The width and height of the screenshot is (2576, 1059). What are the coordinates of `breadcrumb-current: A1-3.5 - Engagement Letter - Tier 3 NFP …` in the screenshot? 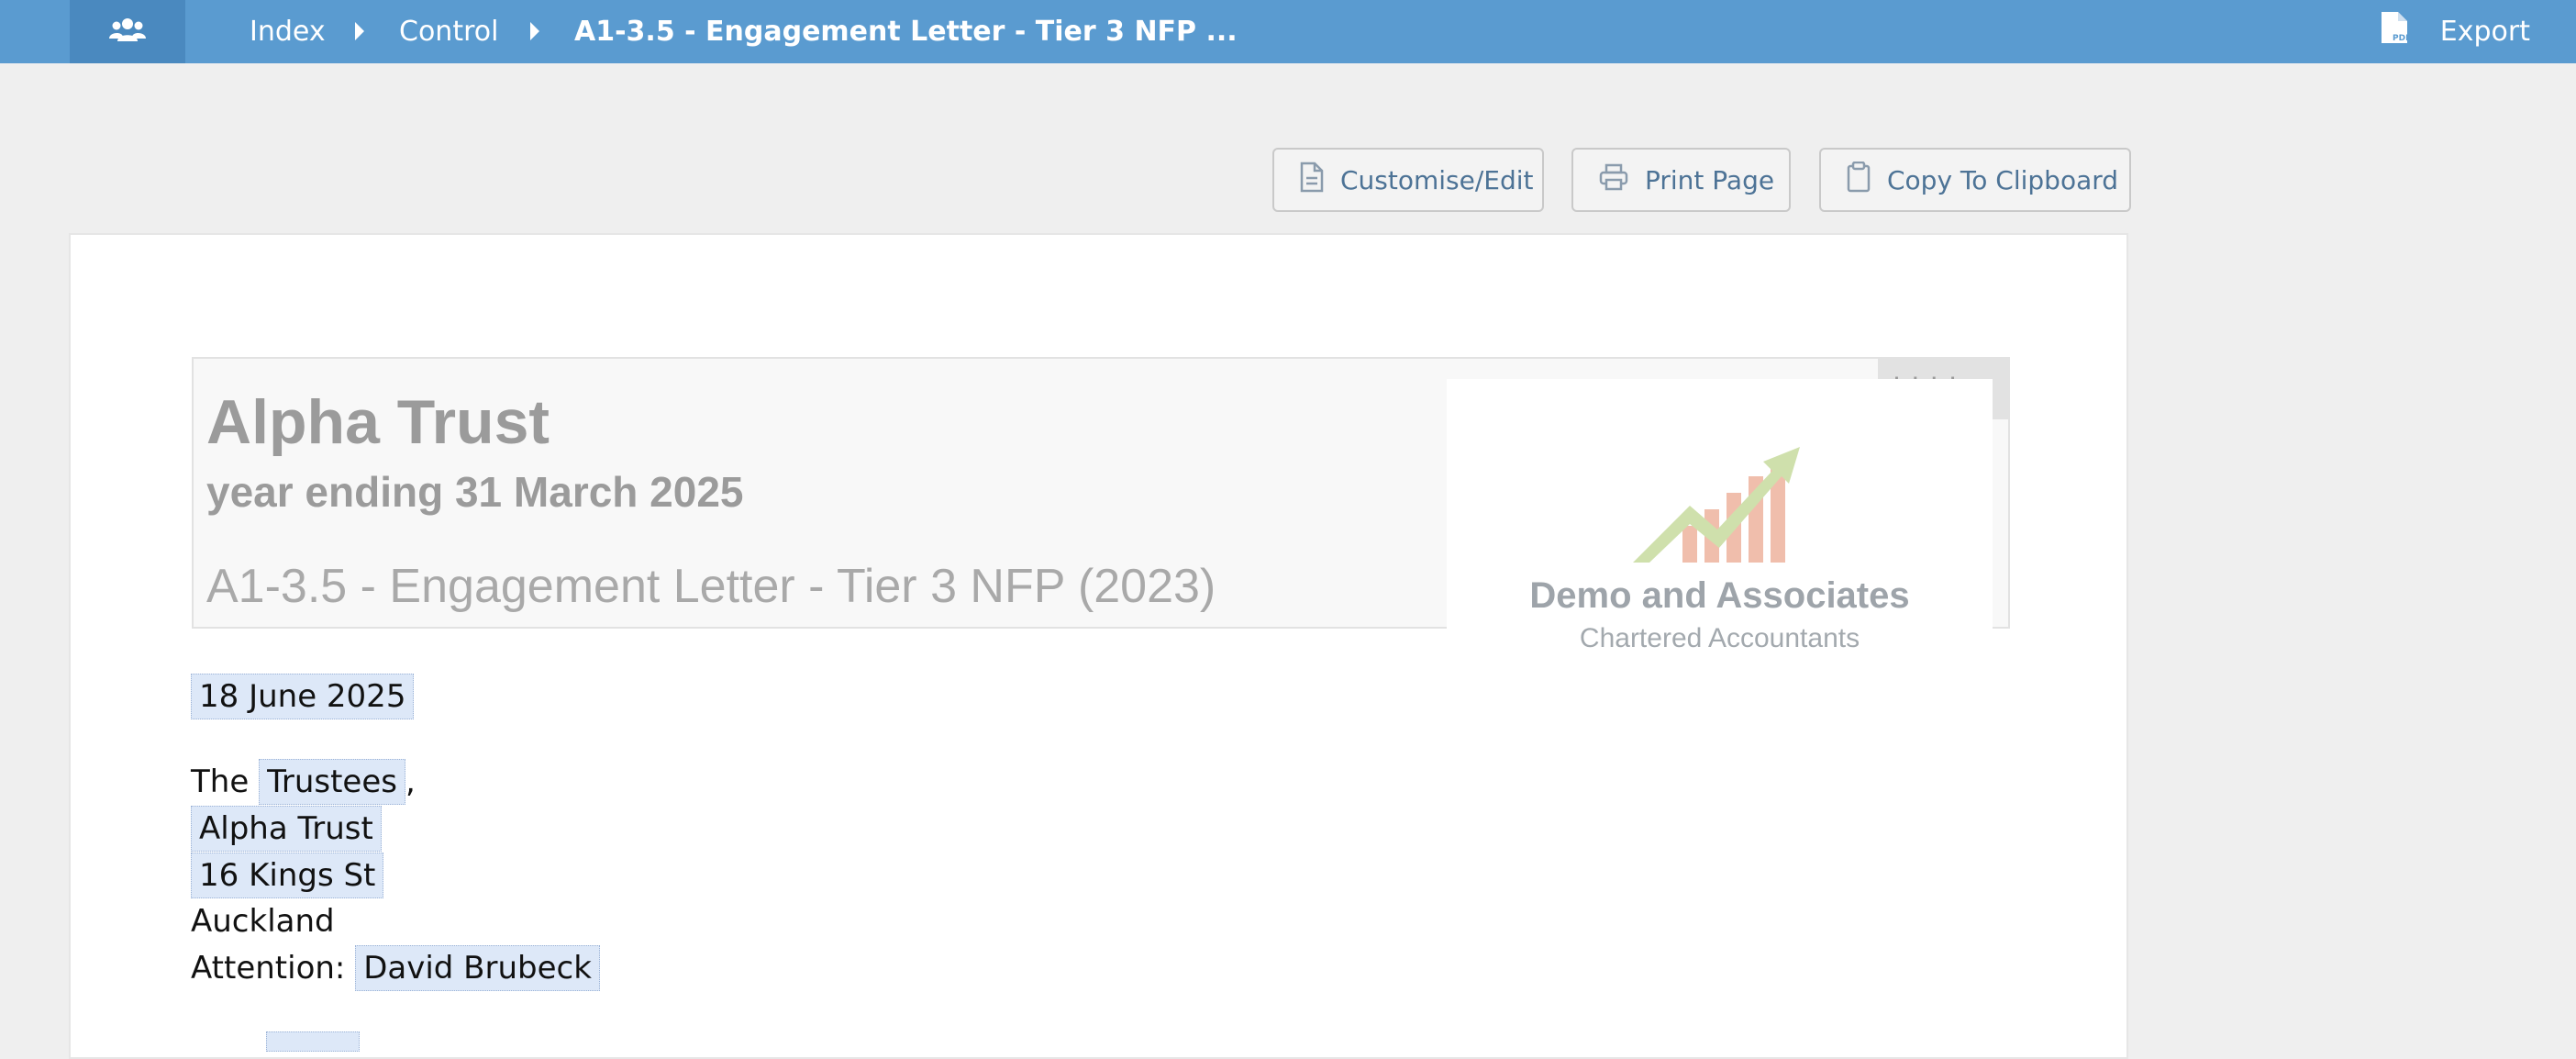 It's located at (906, 32).